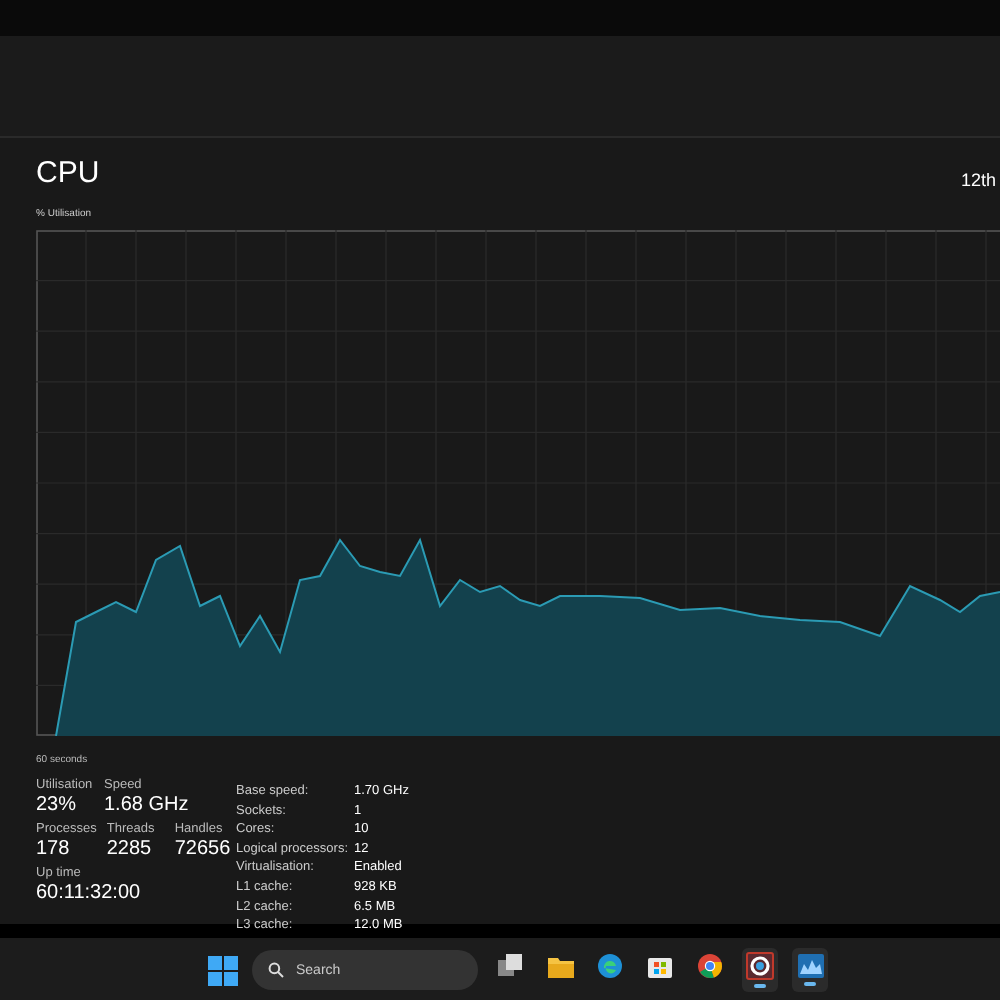 This screenshot has width=1000, height=1000. I want to click on chrome-icon, so click(710, 966).